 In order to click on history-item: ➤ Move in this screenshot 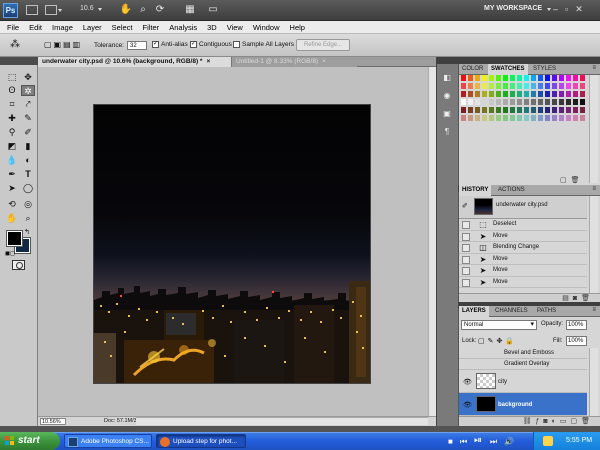, I will do `click(523, 282)`.